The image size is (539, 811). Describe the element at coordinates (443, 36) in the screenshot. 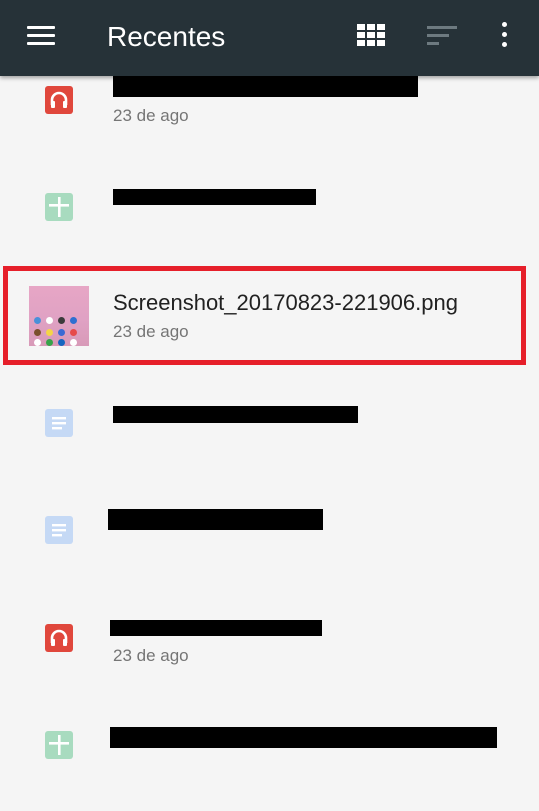

I see `sort-icon` at that location.